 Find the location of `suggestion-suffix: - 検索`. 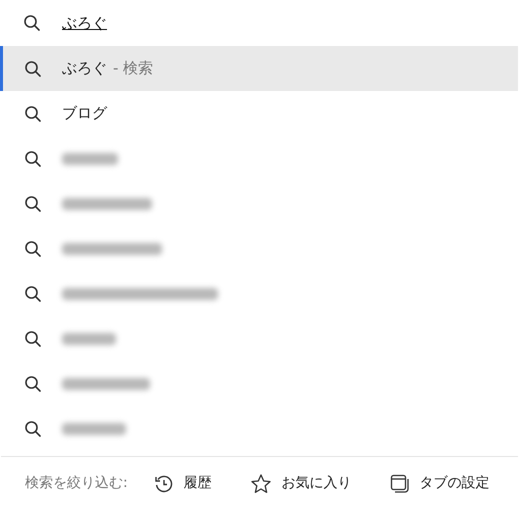

suggestion-suffix: - 検索 is located at coordinates (133, 69).